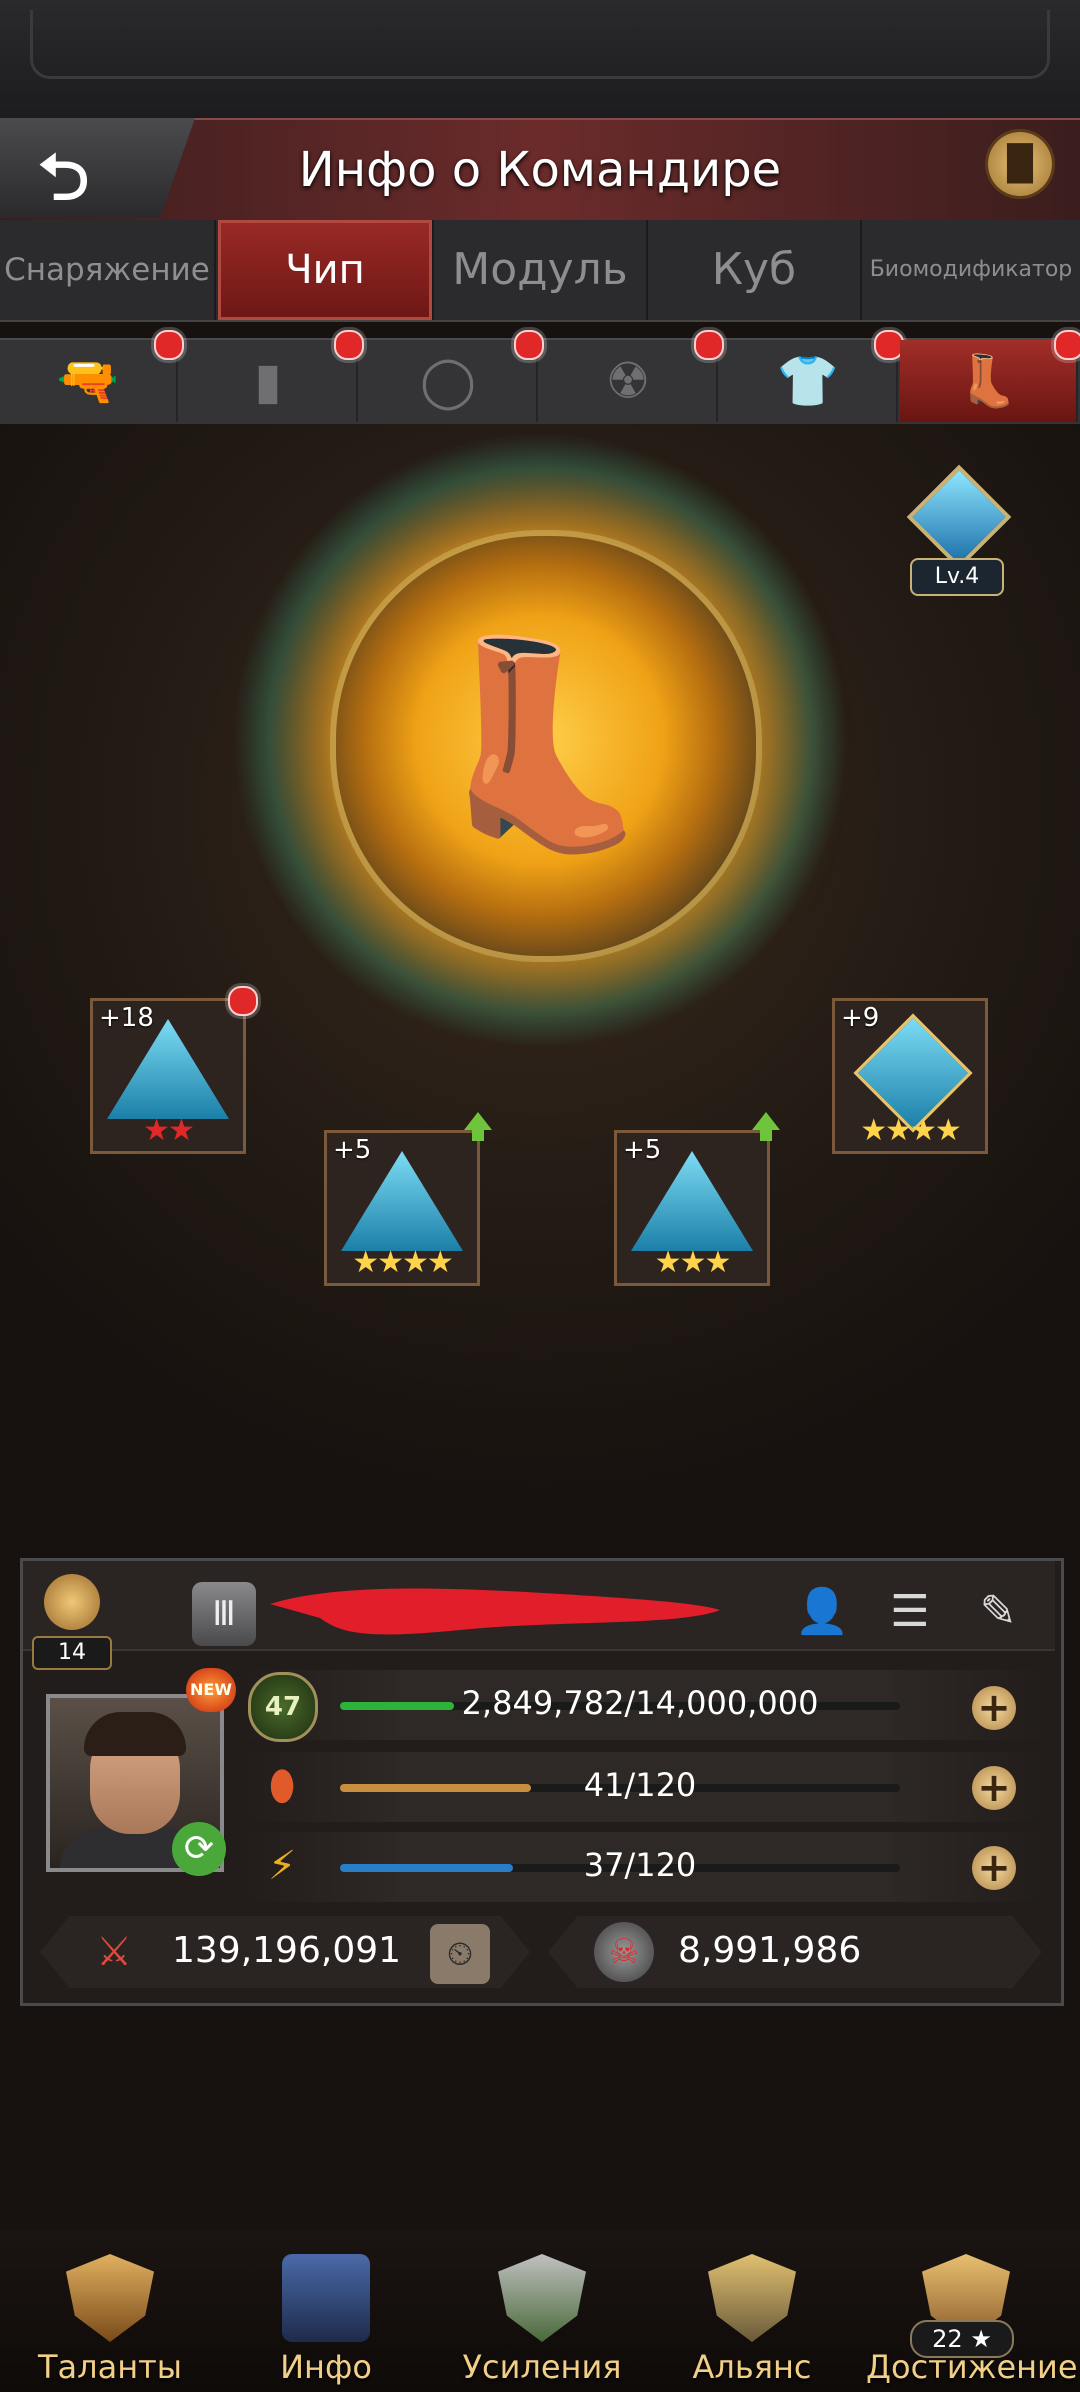 This screenshot has width=1080, height=2392. I want to click on exp-bar, so click(397, 1706).